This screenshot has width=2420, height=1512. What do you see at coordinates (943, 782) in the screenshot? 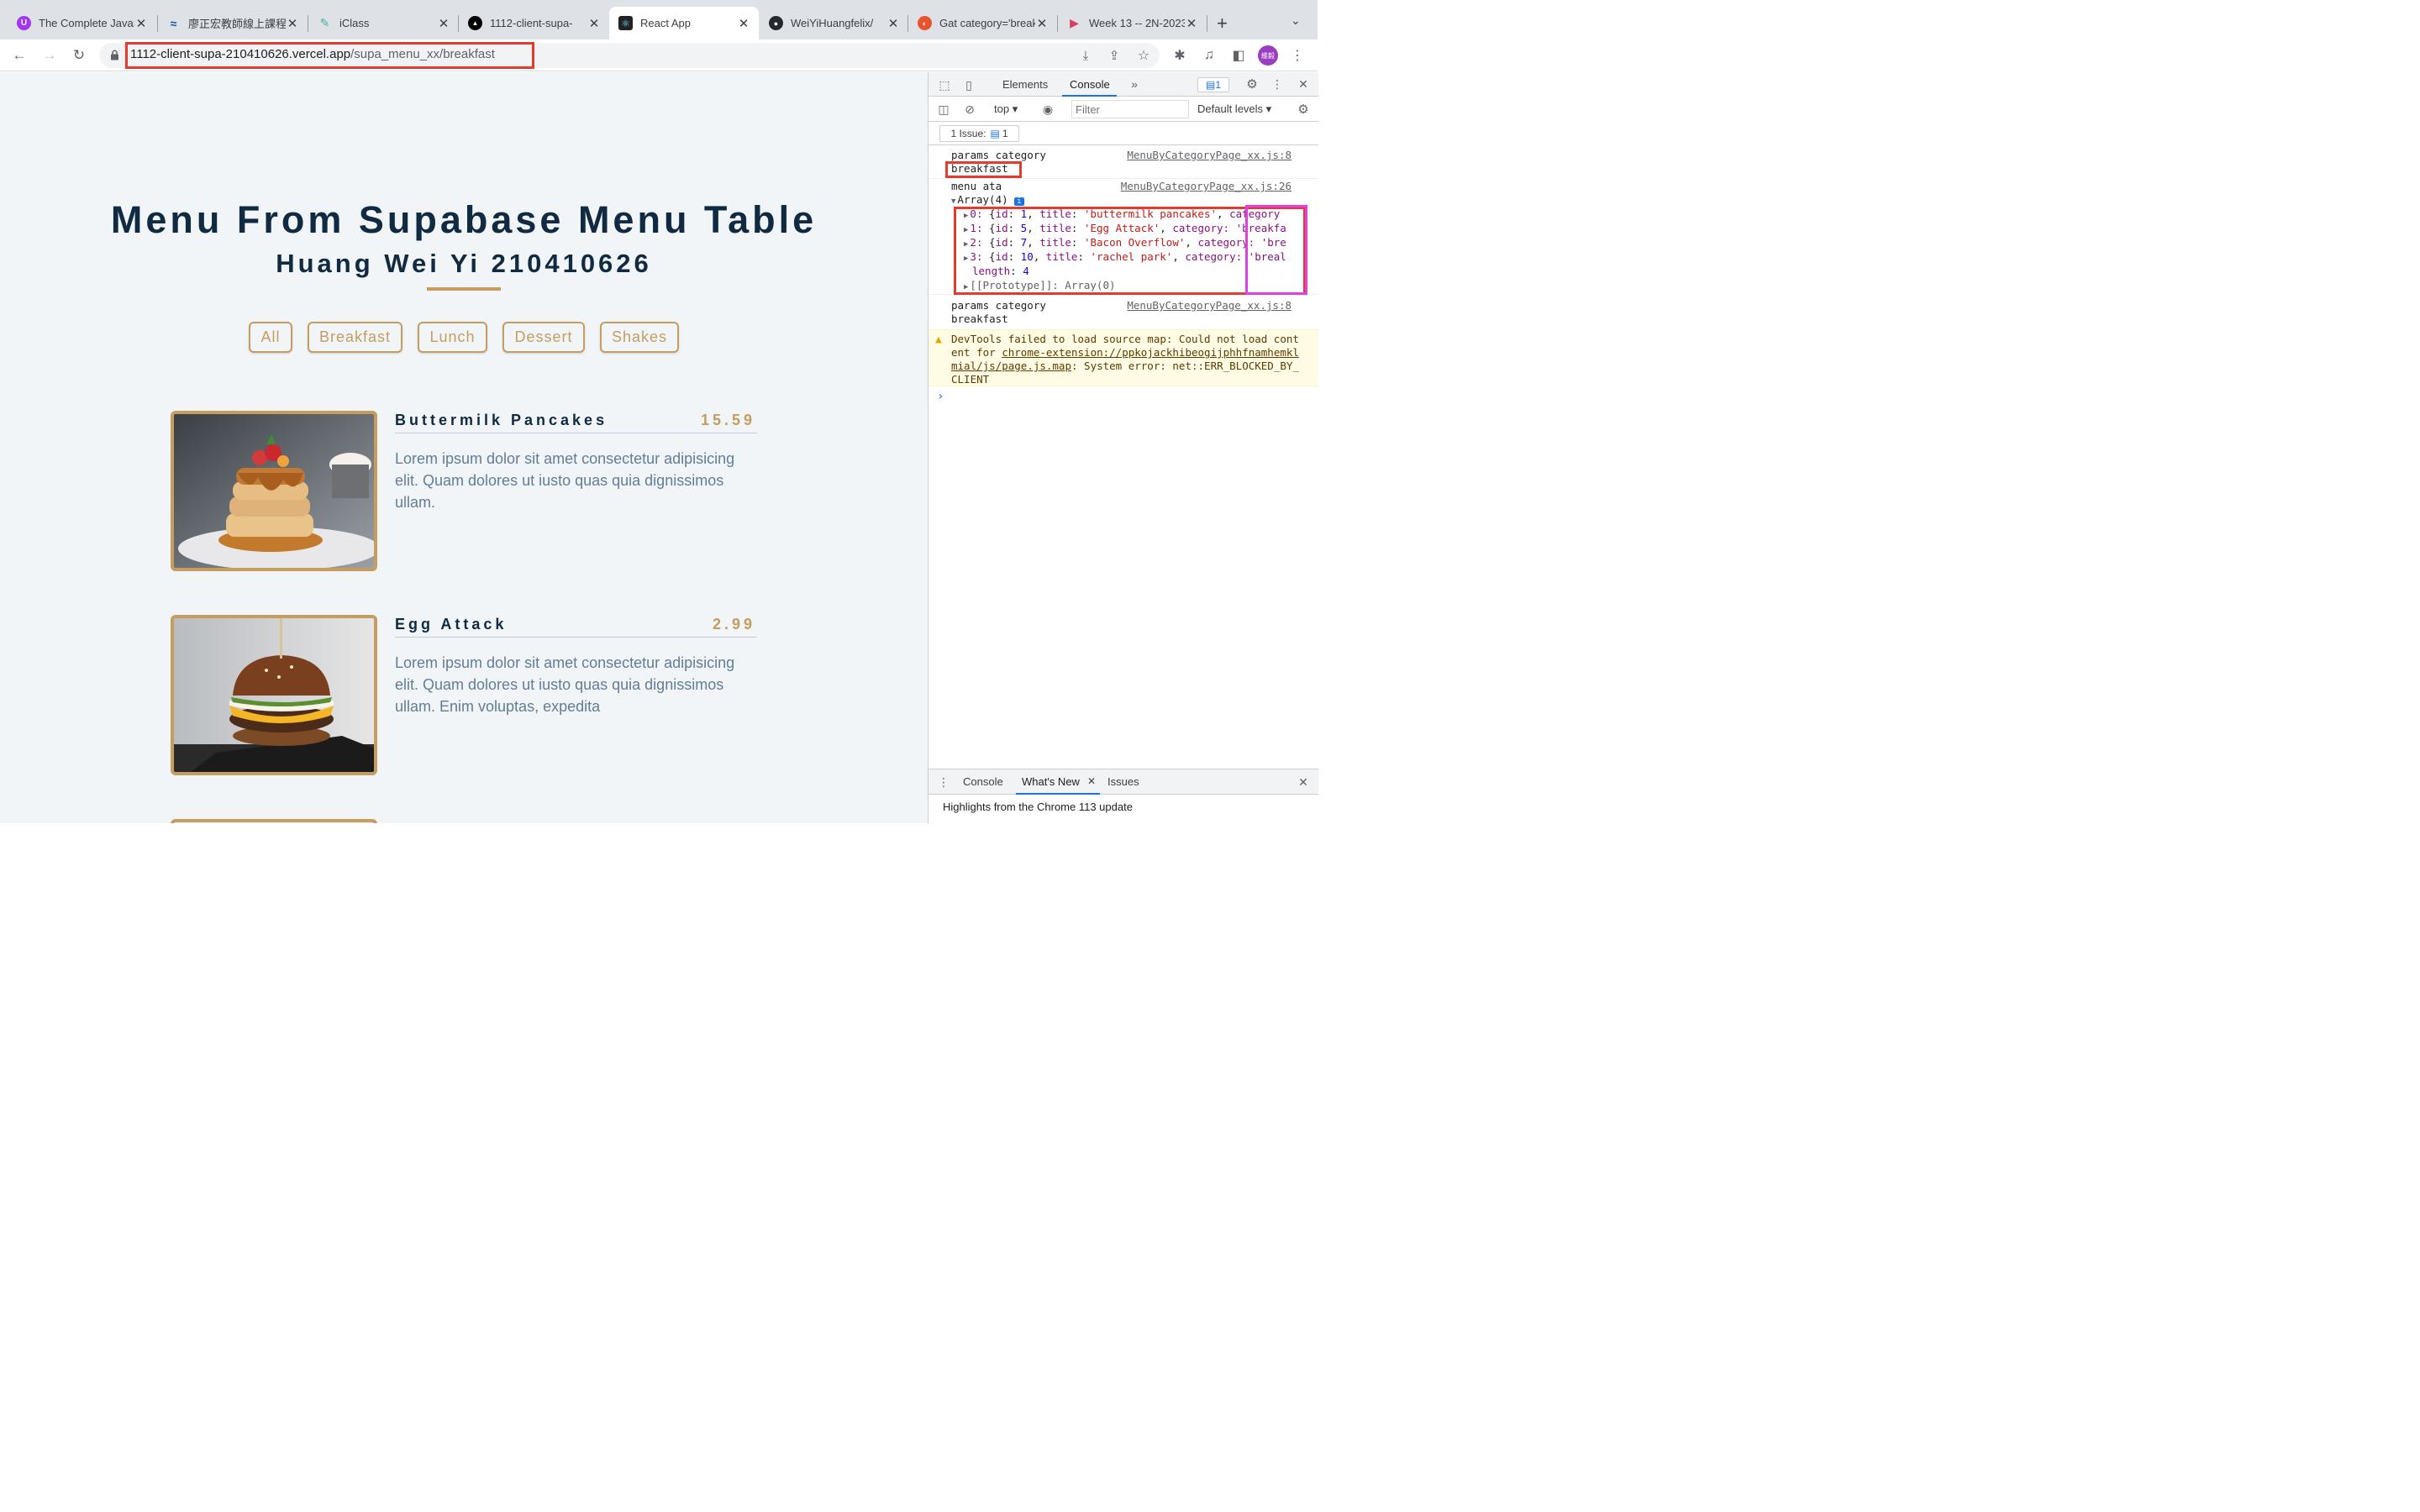
I see `drawer-menu-dots-icon: ⋮` at bounding box center [943, 782].